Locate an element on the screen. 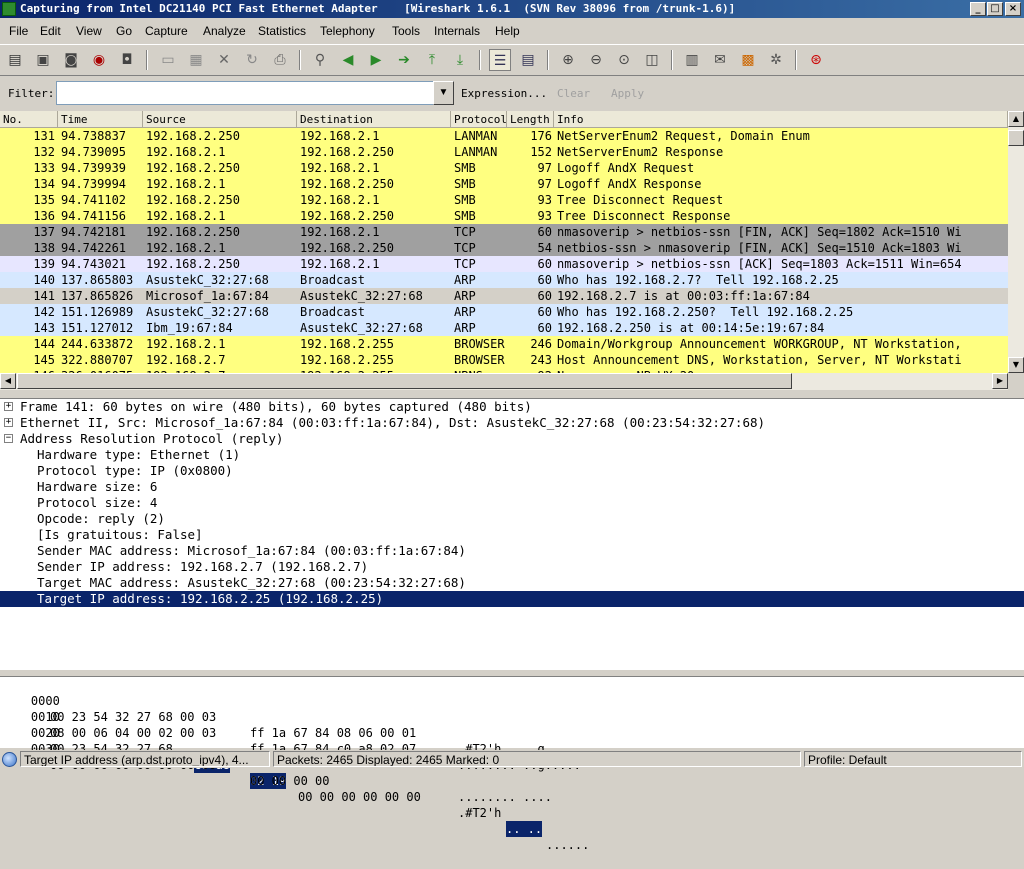 The image size is (1024, 869). packet-list-vscrollbar: ▲ ▼ is located at coordinates (1016, 242).